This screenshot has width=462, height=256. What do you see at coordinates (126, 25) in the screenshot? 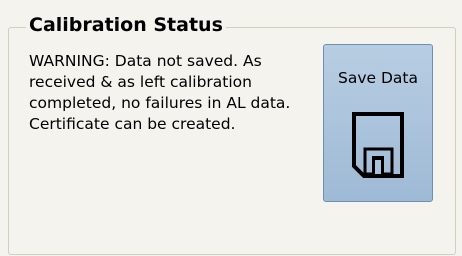
I see `group-title: Calibration Status` at bounding box center [126, 25].